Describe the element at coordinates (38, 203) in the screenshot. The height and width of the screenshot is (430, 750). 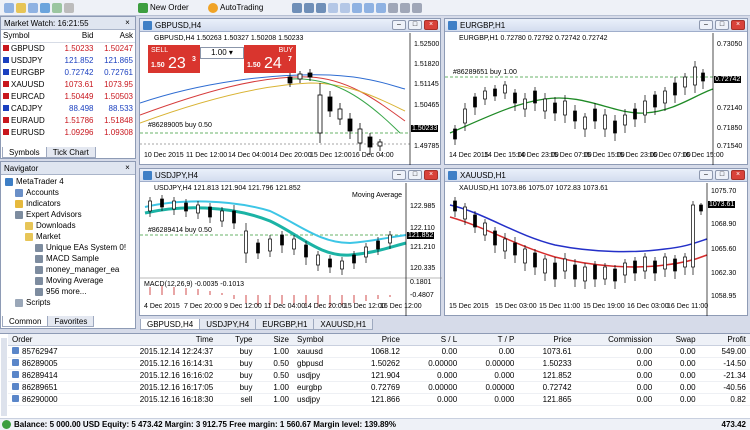
I see `nav-indicators: Indicators` at that location.